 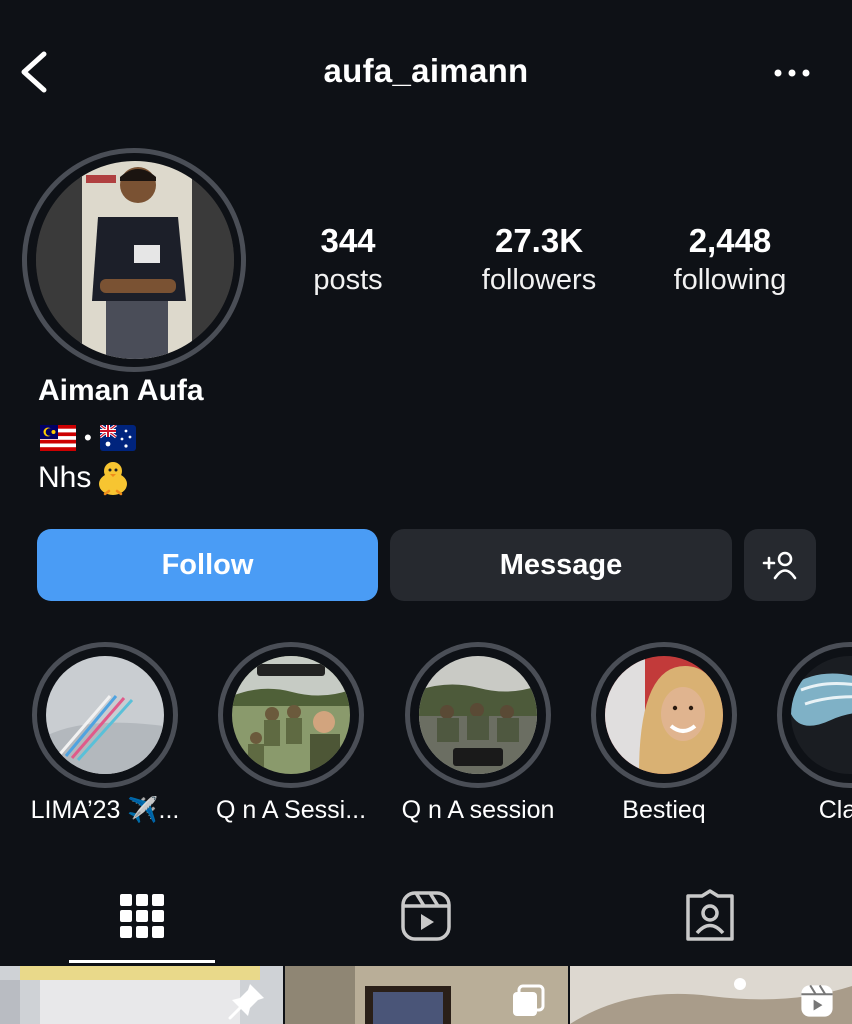 I want to click on more-horizontal-icon, so click(x=792, y=73).